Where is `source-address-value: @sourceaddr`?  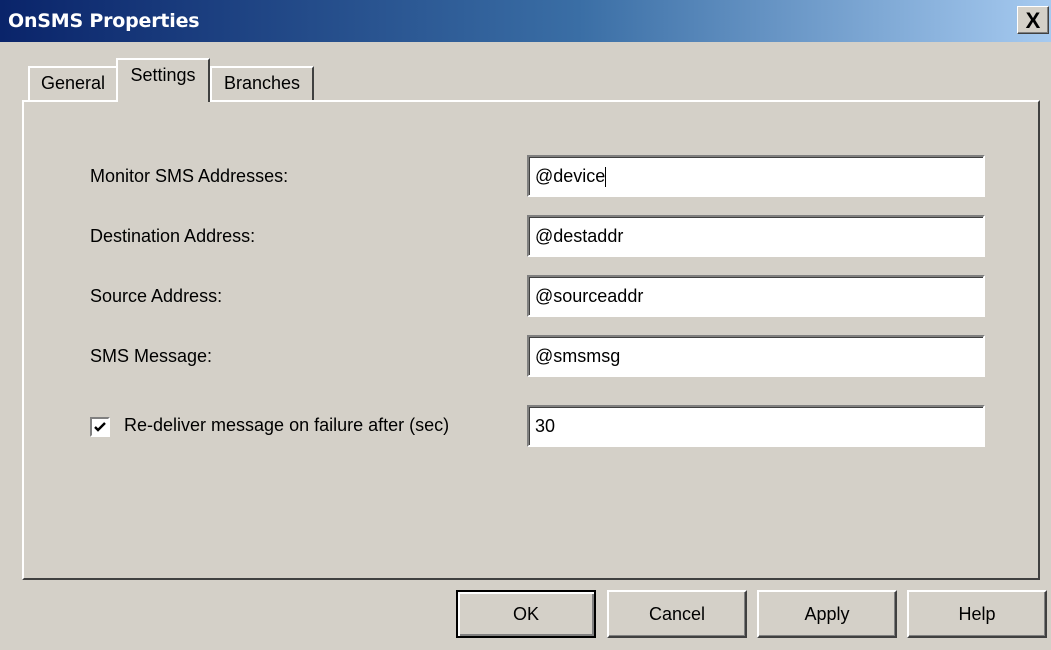 source-address-value: @sourceaddr is located at coordinates (589, 296).